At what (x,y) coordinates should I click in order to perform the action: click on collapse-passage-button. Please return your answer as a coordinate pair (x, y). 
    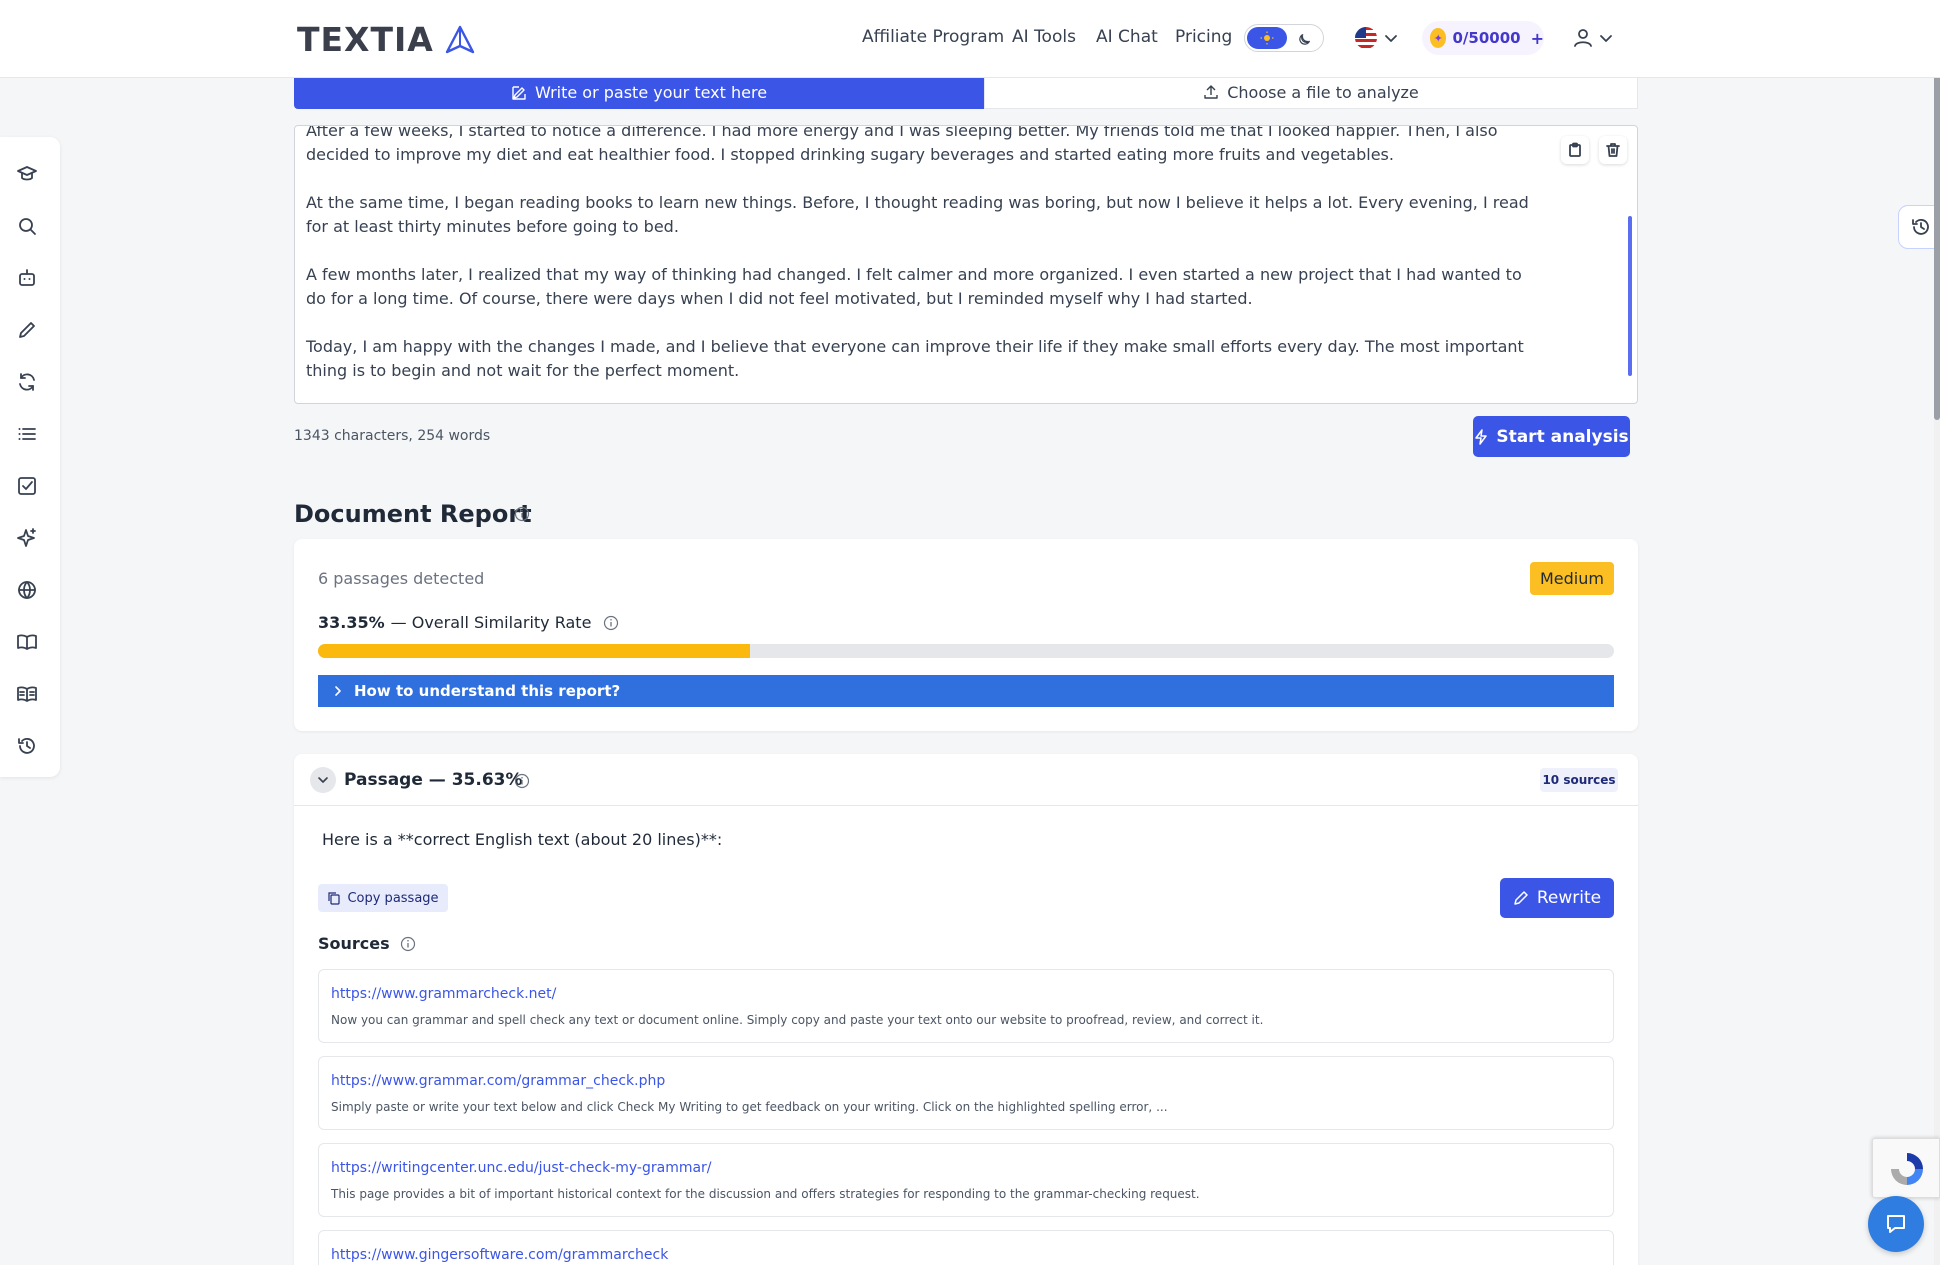
    Looking at the image, I should click on (323, 780).